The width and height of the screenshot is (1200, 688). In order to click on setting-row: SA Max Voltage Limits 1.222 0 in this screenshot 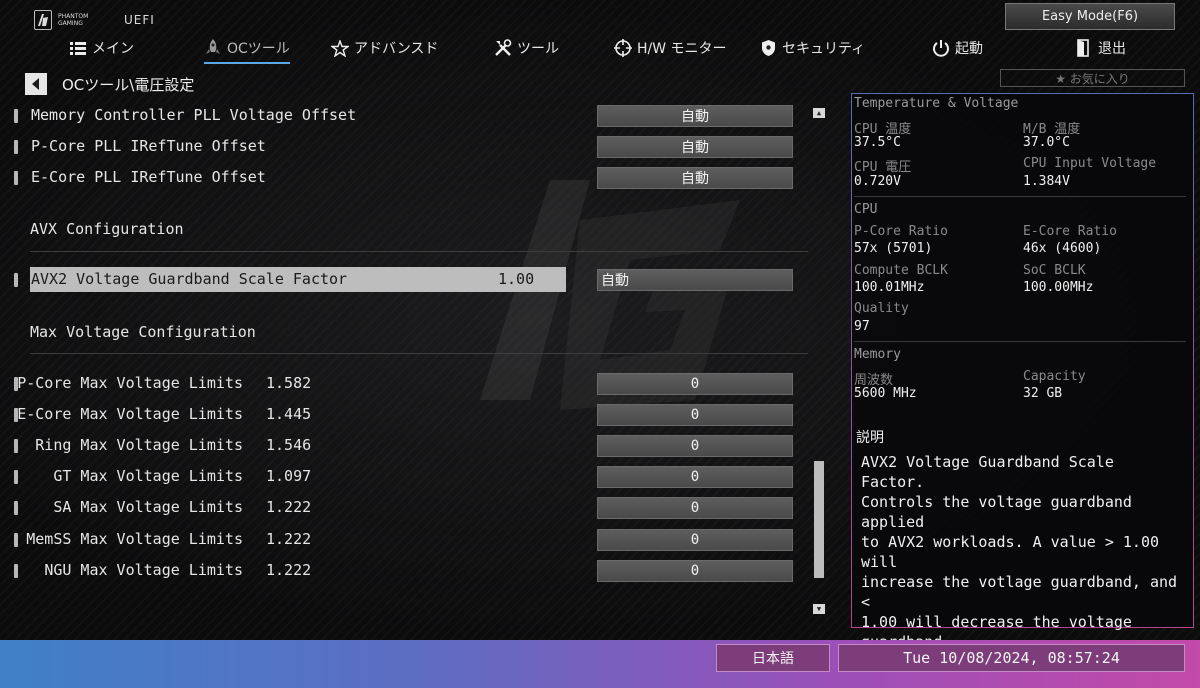, I will do `click(405, 508)`.